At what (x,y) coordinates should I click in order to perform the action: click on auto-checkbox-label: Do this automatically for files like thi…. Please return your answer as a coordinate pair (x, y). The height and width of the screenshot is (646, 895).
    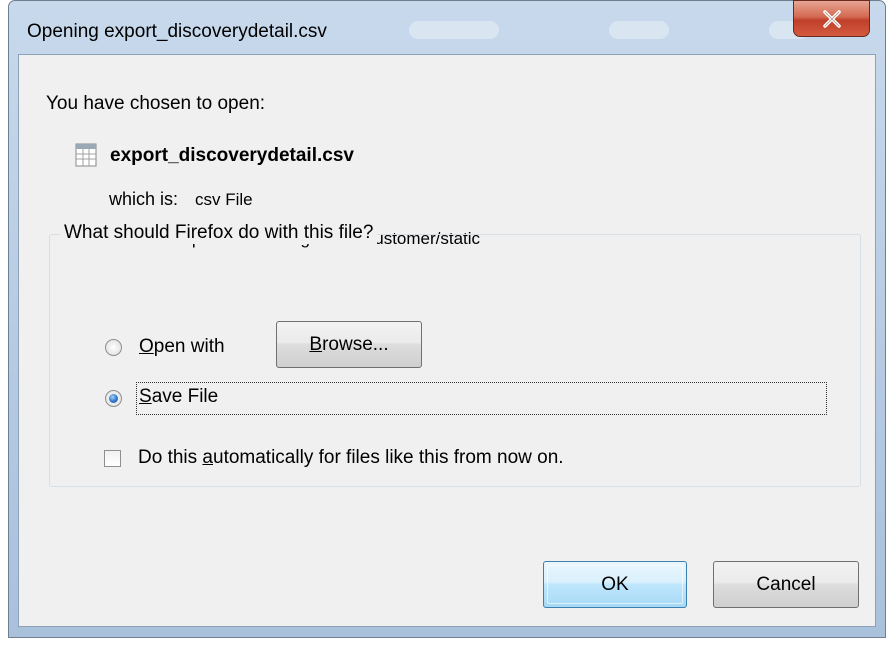
    Looking at the image, I should click on (351, 458).